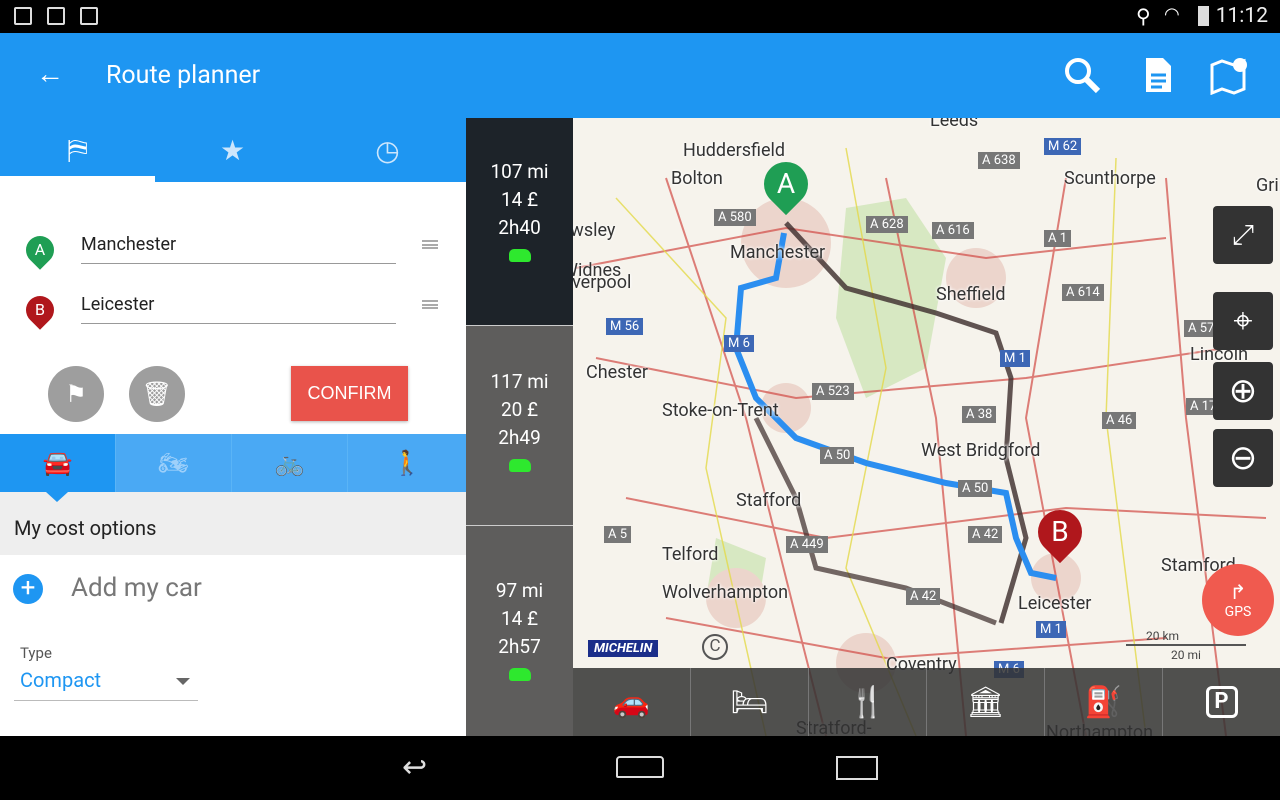 Image resolution: width=1280 pixels, height=800 pixels. Describe the element at coordinates (1110, 178) in the screenshot. I see `map-city-label: Scunthorpe` at that location.